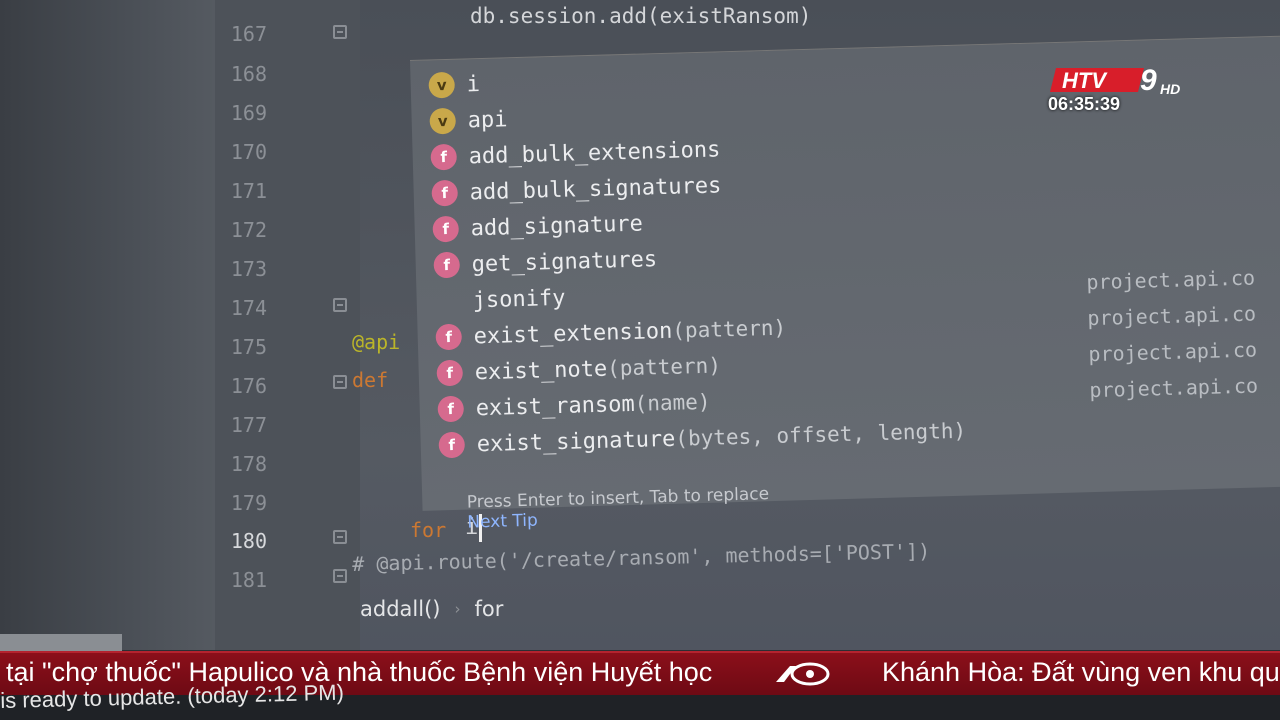 This screenshot has width=1280, height=720. I want to click on next-tip-link: Next Tip, so click(502, 522).